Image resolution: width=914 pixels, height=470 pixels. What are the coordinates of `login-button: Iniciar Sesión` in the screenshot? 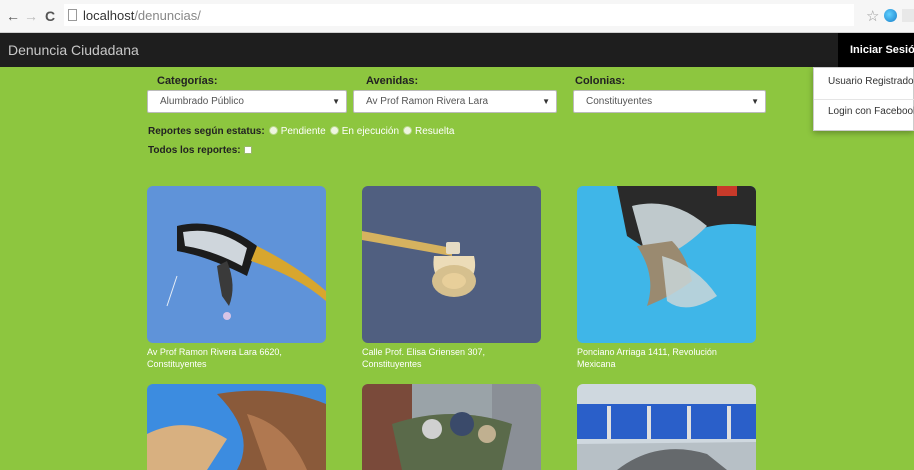 It's located at (876, 50).